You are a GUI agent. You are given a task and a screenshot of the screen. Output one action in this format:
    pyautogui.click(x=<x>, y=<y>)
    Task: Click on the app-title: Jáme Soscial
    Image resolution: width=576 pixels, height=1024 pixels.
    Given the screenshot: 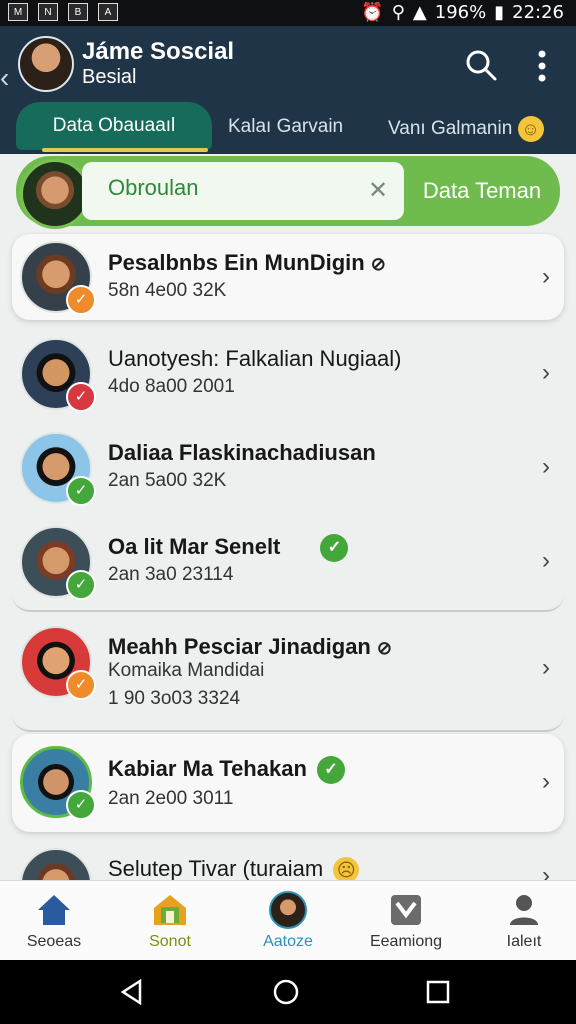 What is the action you would take?
    pyautogui.click(x=158, y=51)
    